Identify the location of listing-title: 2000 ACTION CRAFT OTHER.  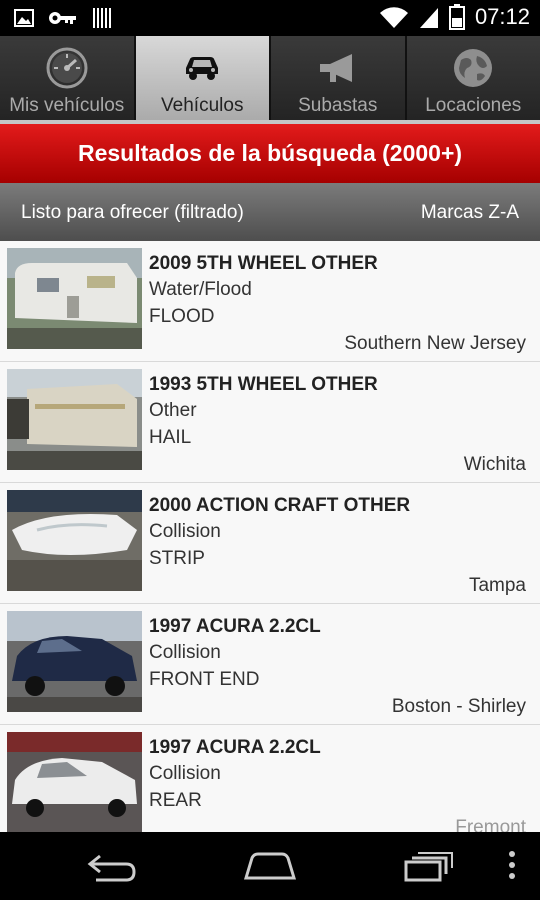
(280, 505).